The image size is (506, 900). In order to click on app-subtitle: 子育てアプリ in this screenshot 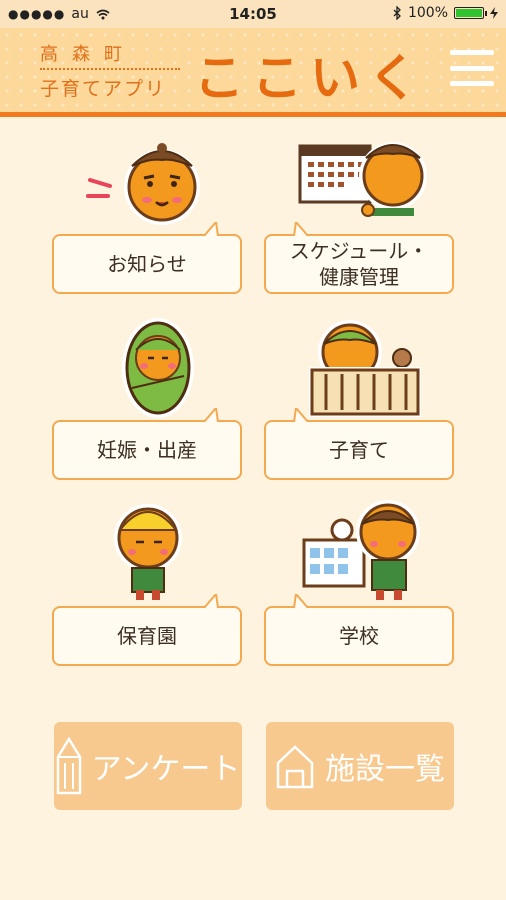, I will do `click(103, 89)`.